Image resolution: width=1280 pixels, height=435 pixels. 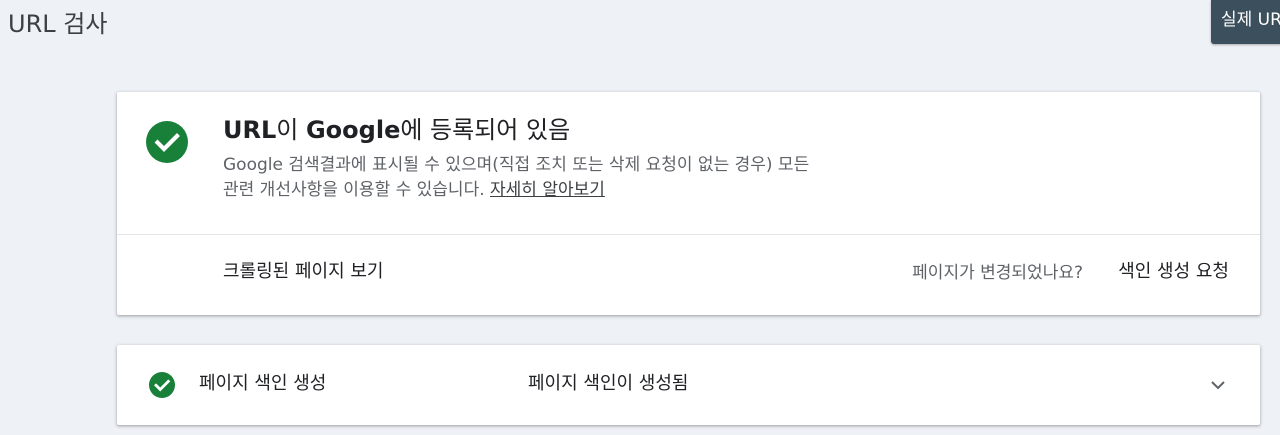 What do you see at coordinates (58, 24) in the screenshot?
I see `page-title: URL 검사` at bounding box center [58, 24].